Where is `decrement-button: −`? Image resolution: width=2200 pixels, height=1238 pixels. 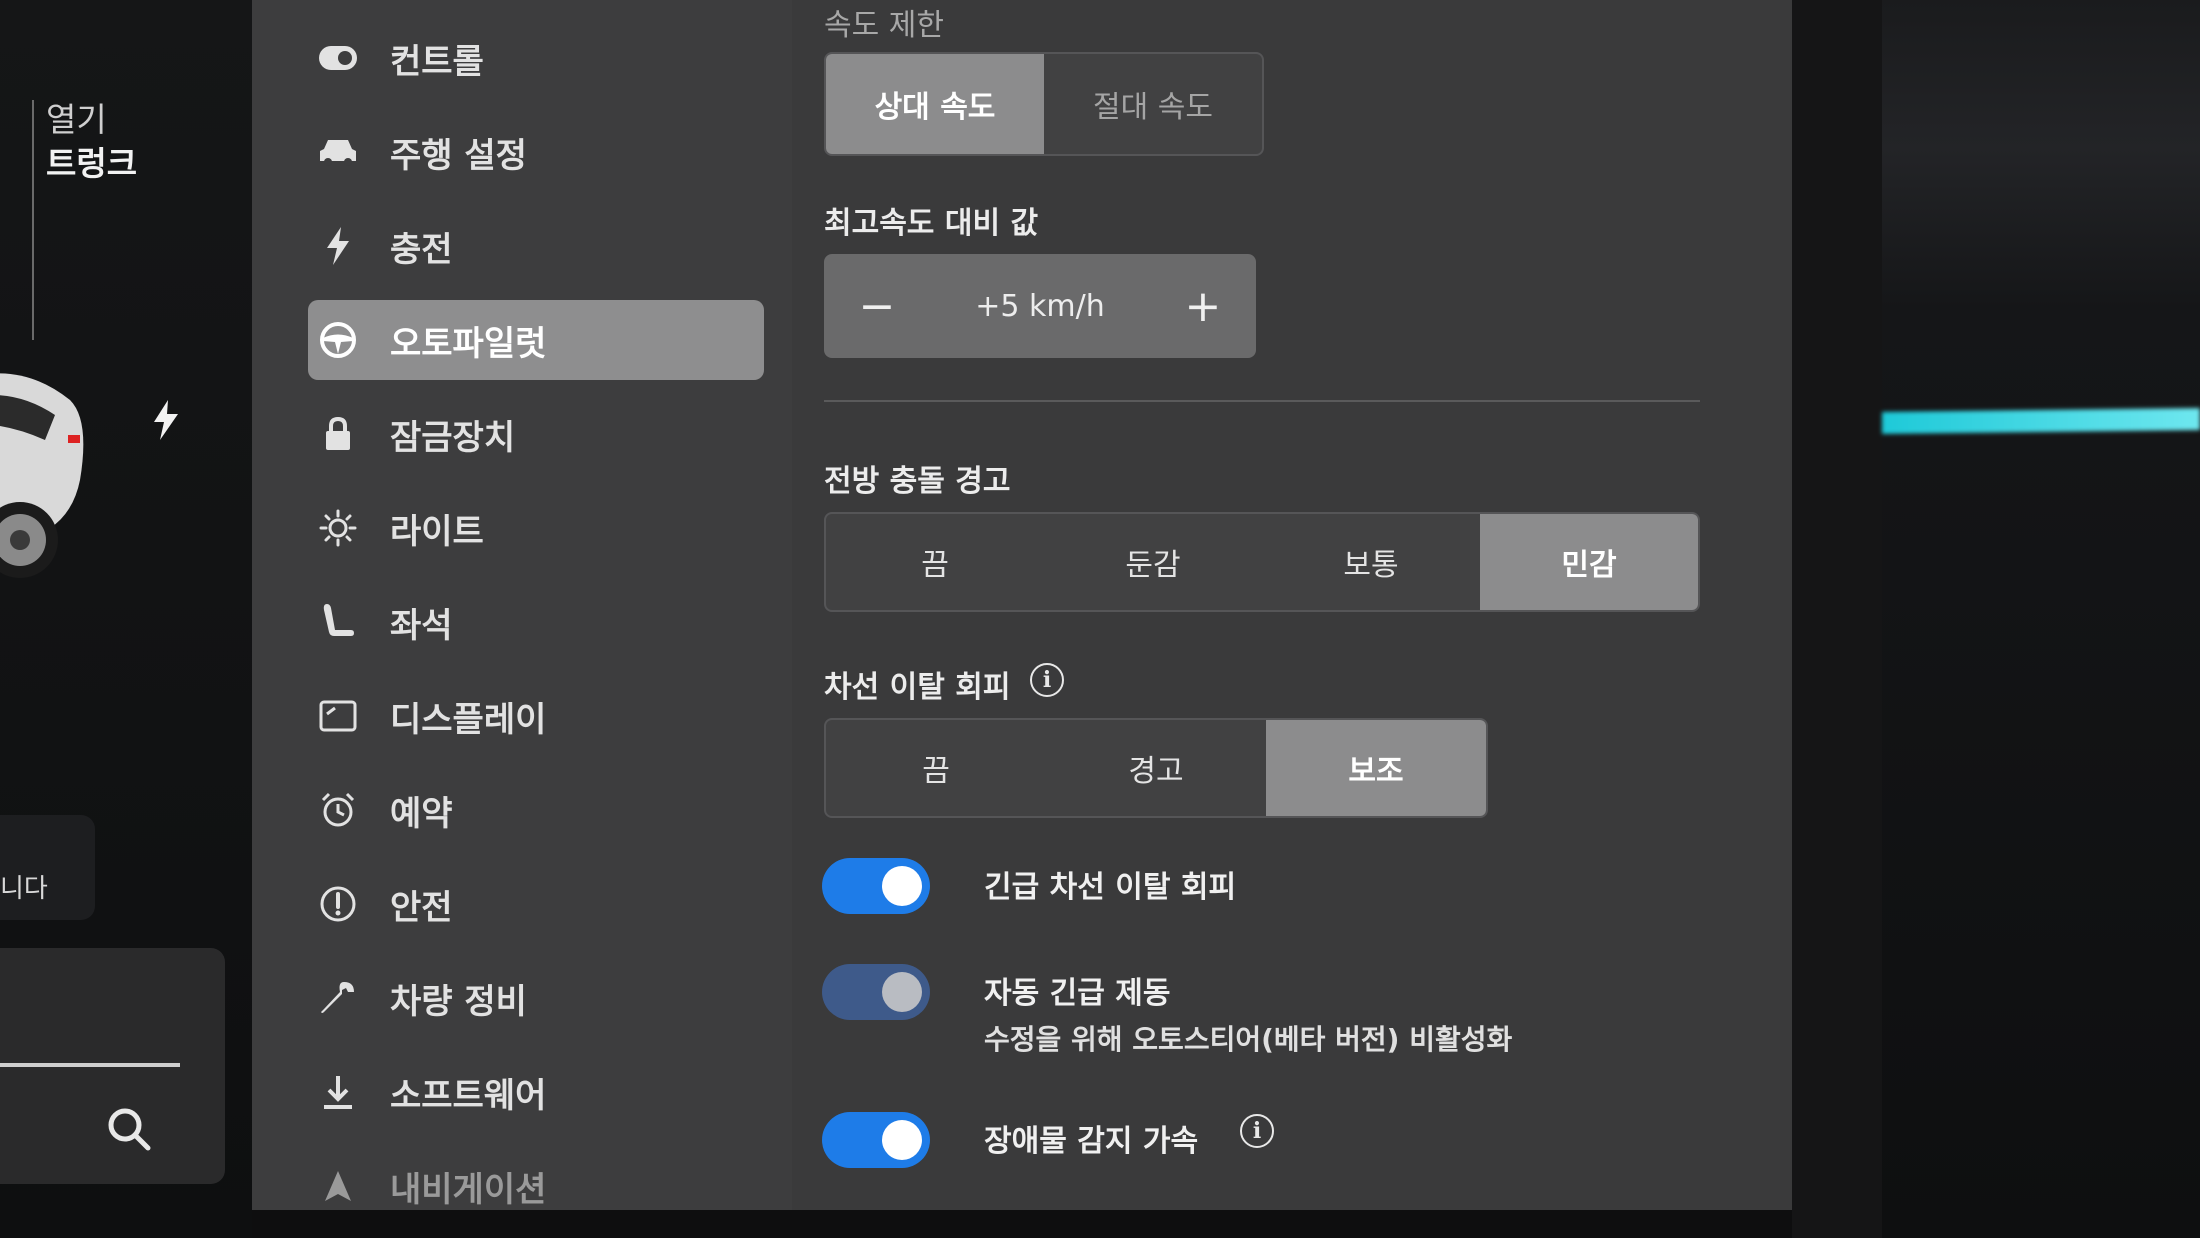 decrement-button: − is located at coordinates (877, 306).